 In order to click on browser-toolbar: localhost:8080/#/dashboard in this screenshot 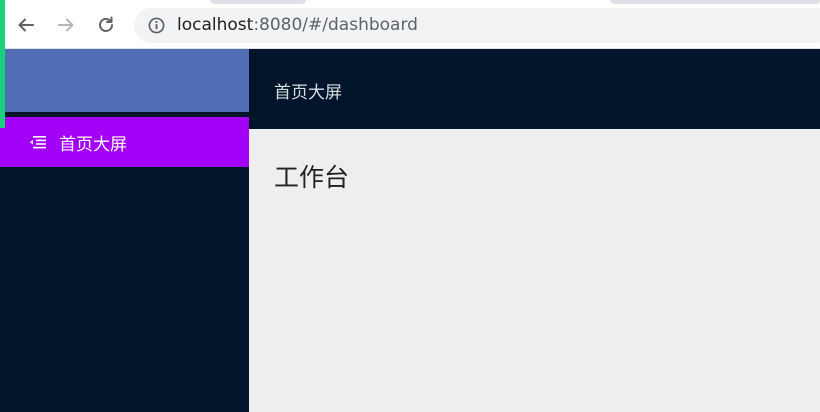, I will do `click(410, 24)`.